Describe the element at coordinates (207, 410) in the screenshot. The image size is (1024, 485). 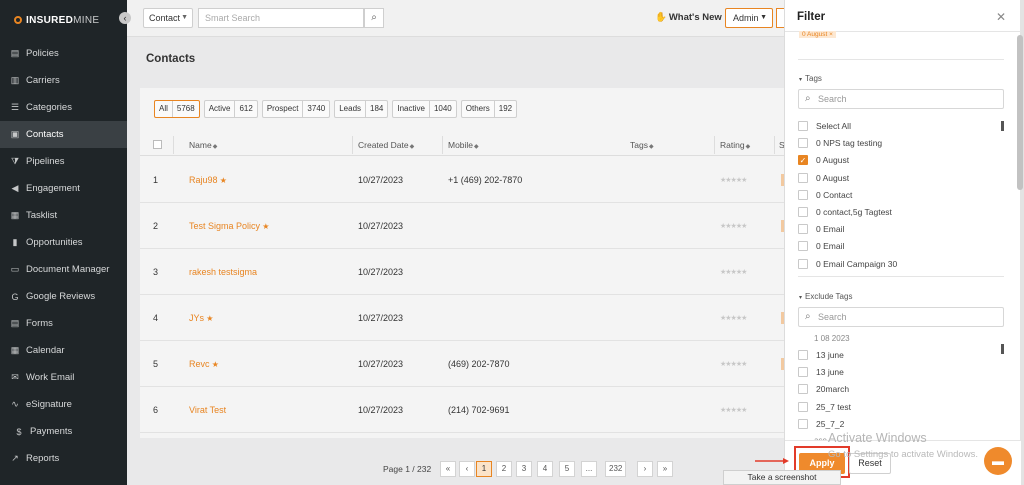
I see `contact-name-link: Virat Test` at that location.